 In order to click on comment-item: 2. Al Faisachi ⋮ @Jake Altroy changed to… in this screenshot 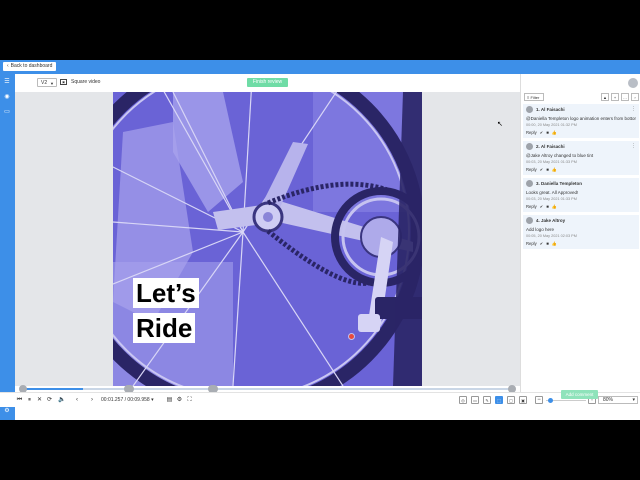, I will do `click(581, 158)`.